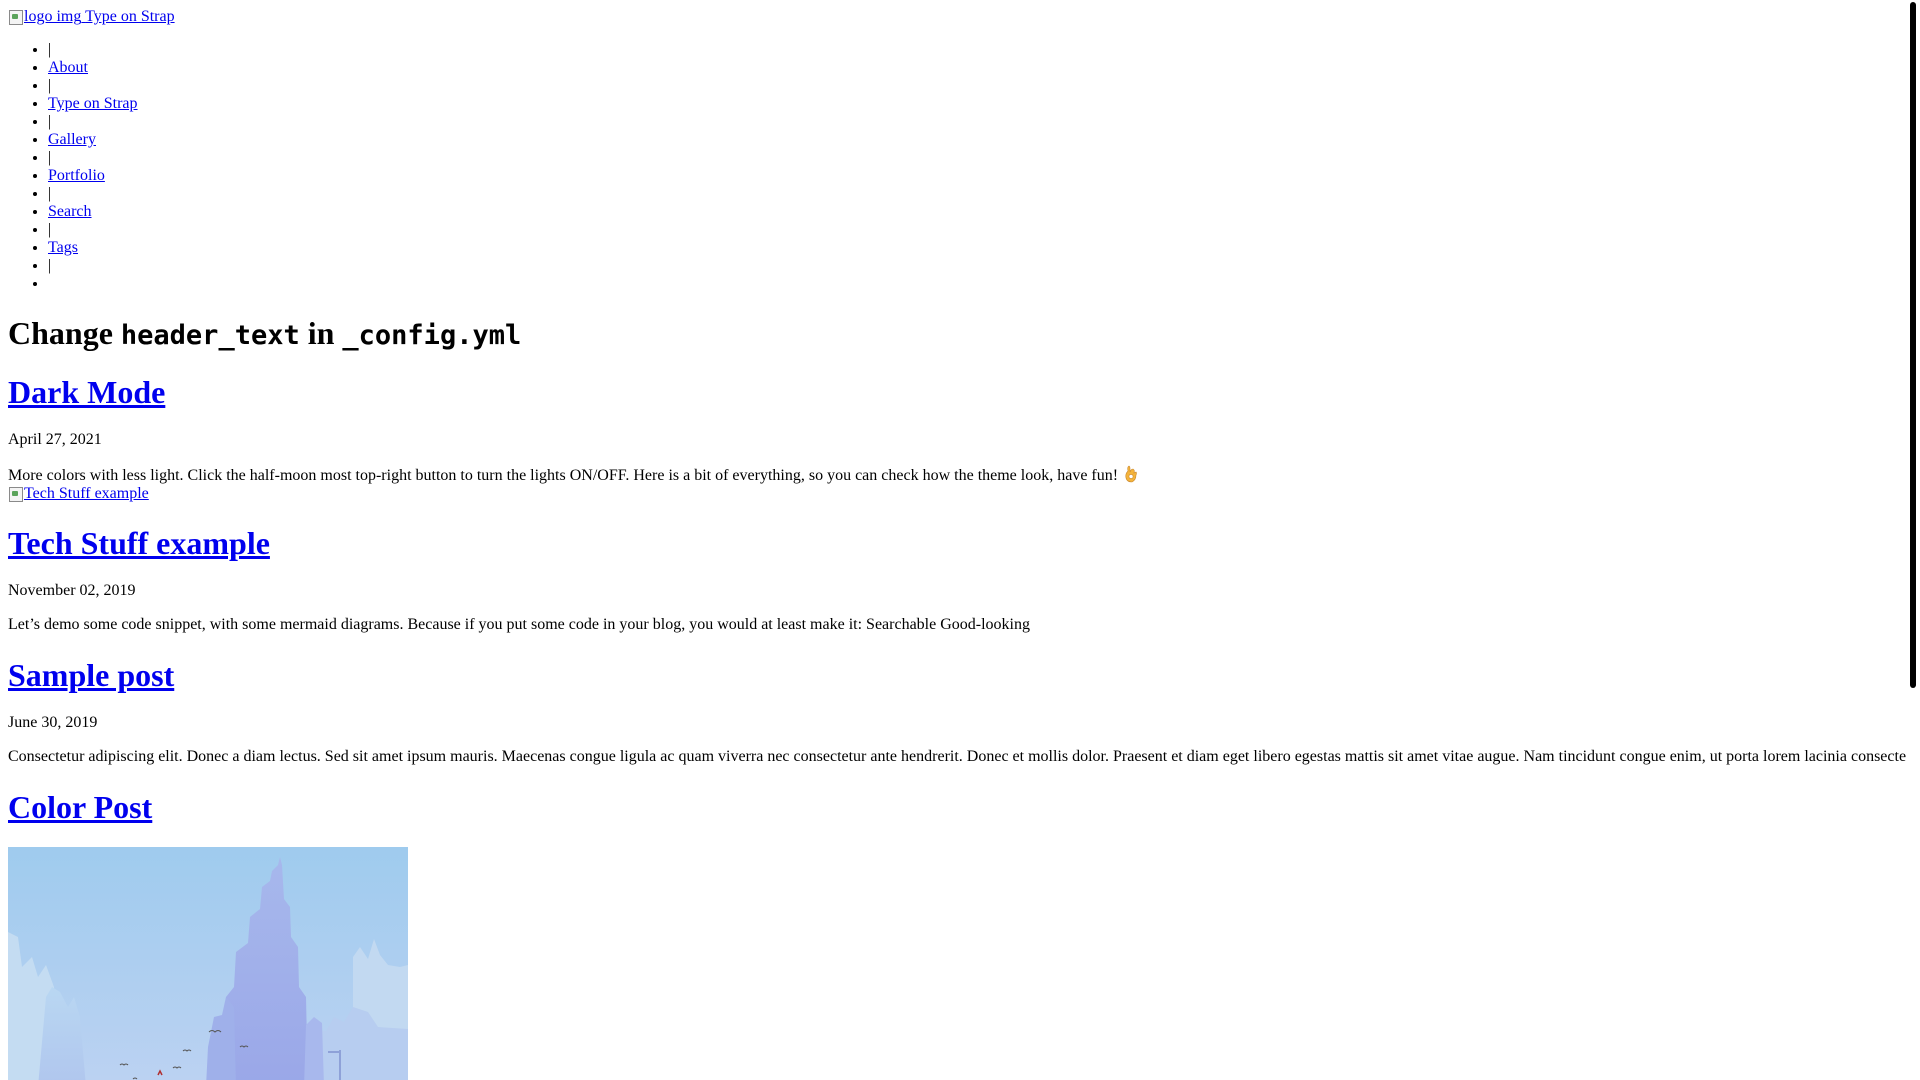 This screenshot has width=1920, height=1080. What do you see at coordinates (68, 67) in the screenshot?
I see `nav-link-about: About` at bounding box center [68, 67].